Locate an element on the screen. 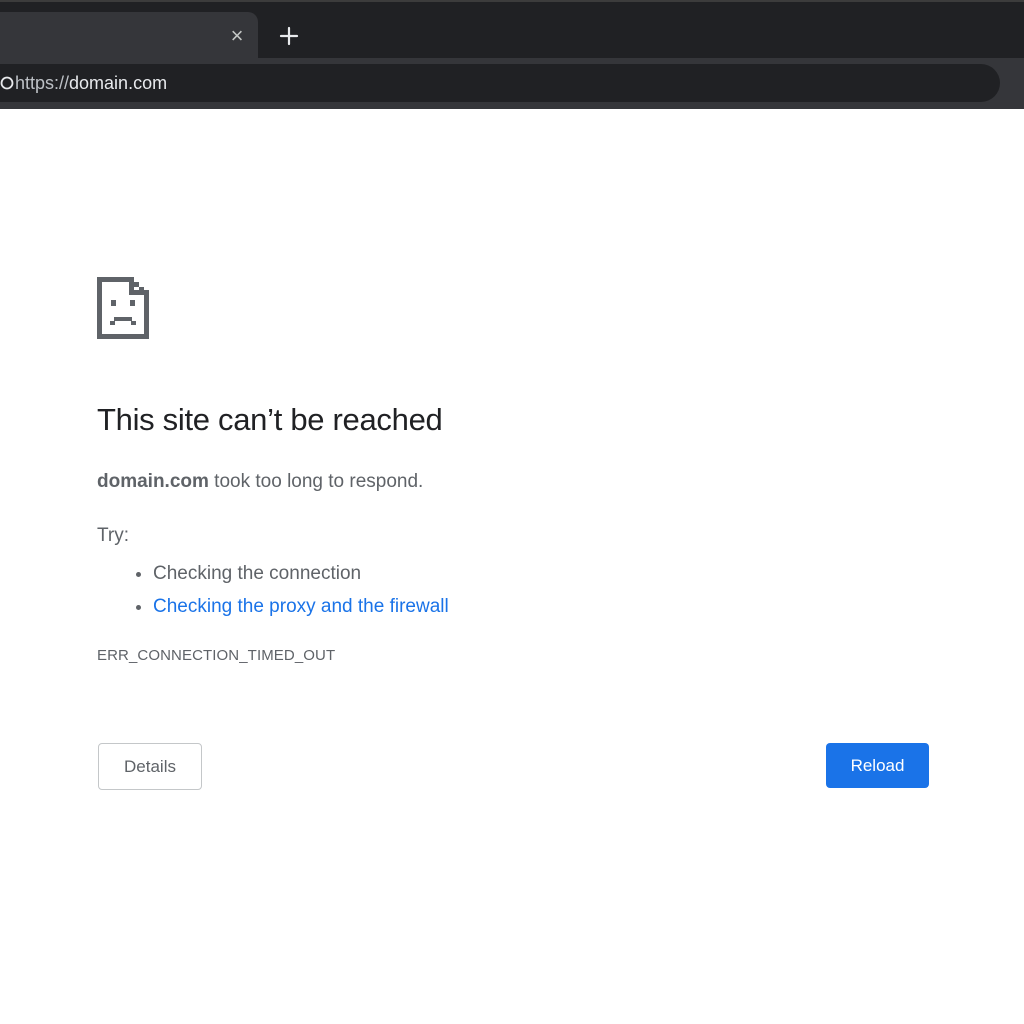 The image size is (1024, 1024). error-message: took too long to respond. is located at coordinates (316, 481).